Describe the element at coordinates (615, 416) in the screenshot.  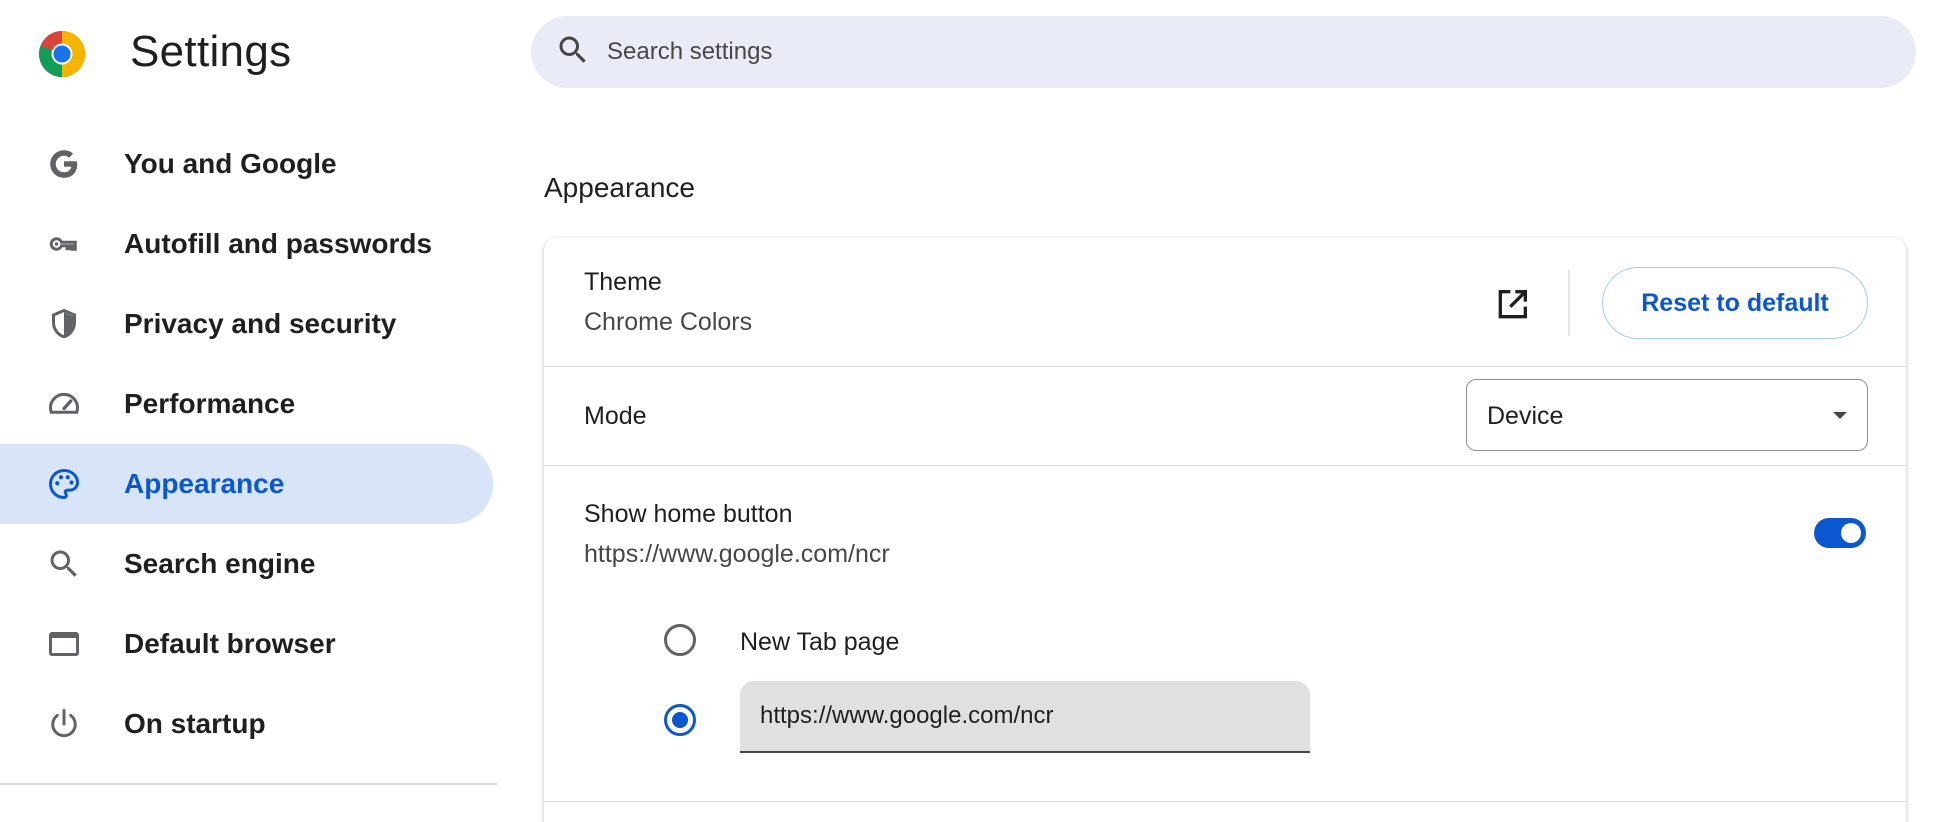
I see `mode-label: Mode` at that location.